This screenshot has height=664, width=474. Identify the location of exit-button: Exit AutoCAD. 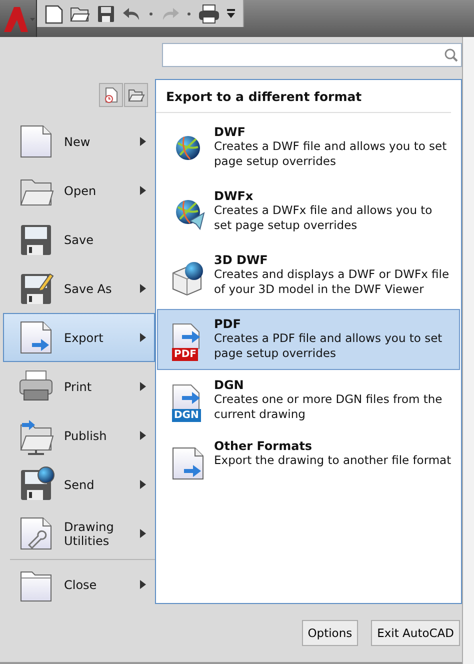
(415, 633).